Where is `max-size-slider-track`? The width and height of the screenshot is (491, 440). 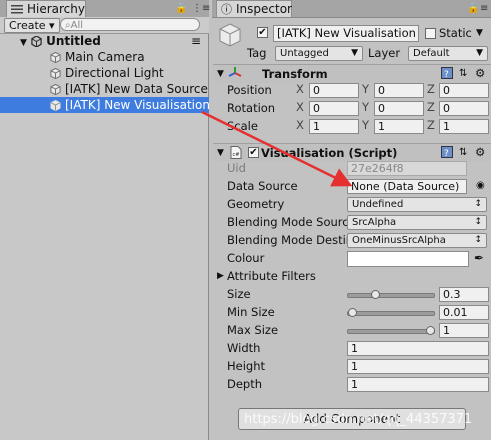 max-size-slider-track is located at coordinates (391, 331).